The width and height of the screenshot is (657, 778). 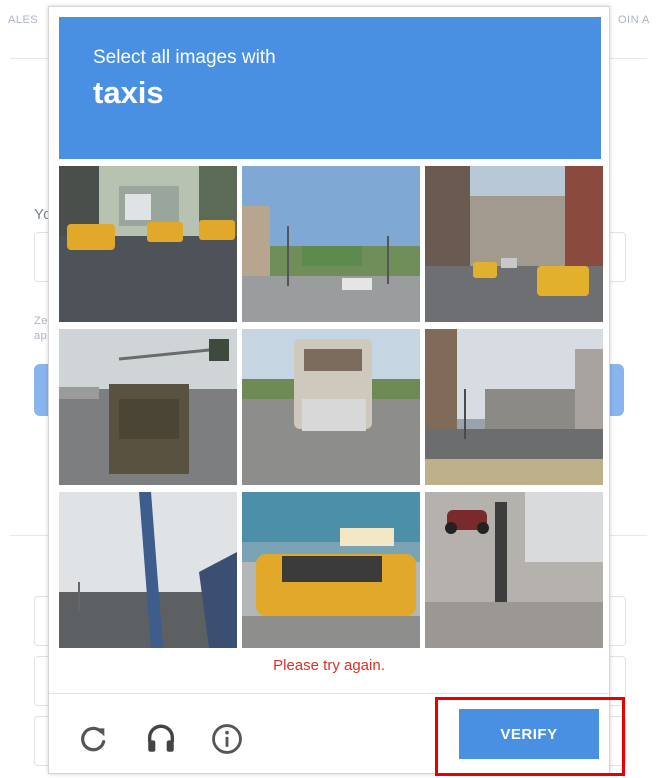 What do you see at coordinates (41, 321) in the screenshot?
I see `bg-note-partial-1: Ze` at bounding box center [41, 321].